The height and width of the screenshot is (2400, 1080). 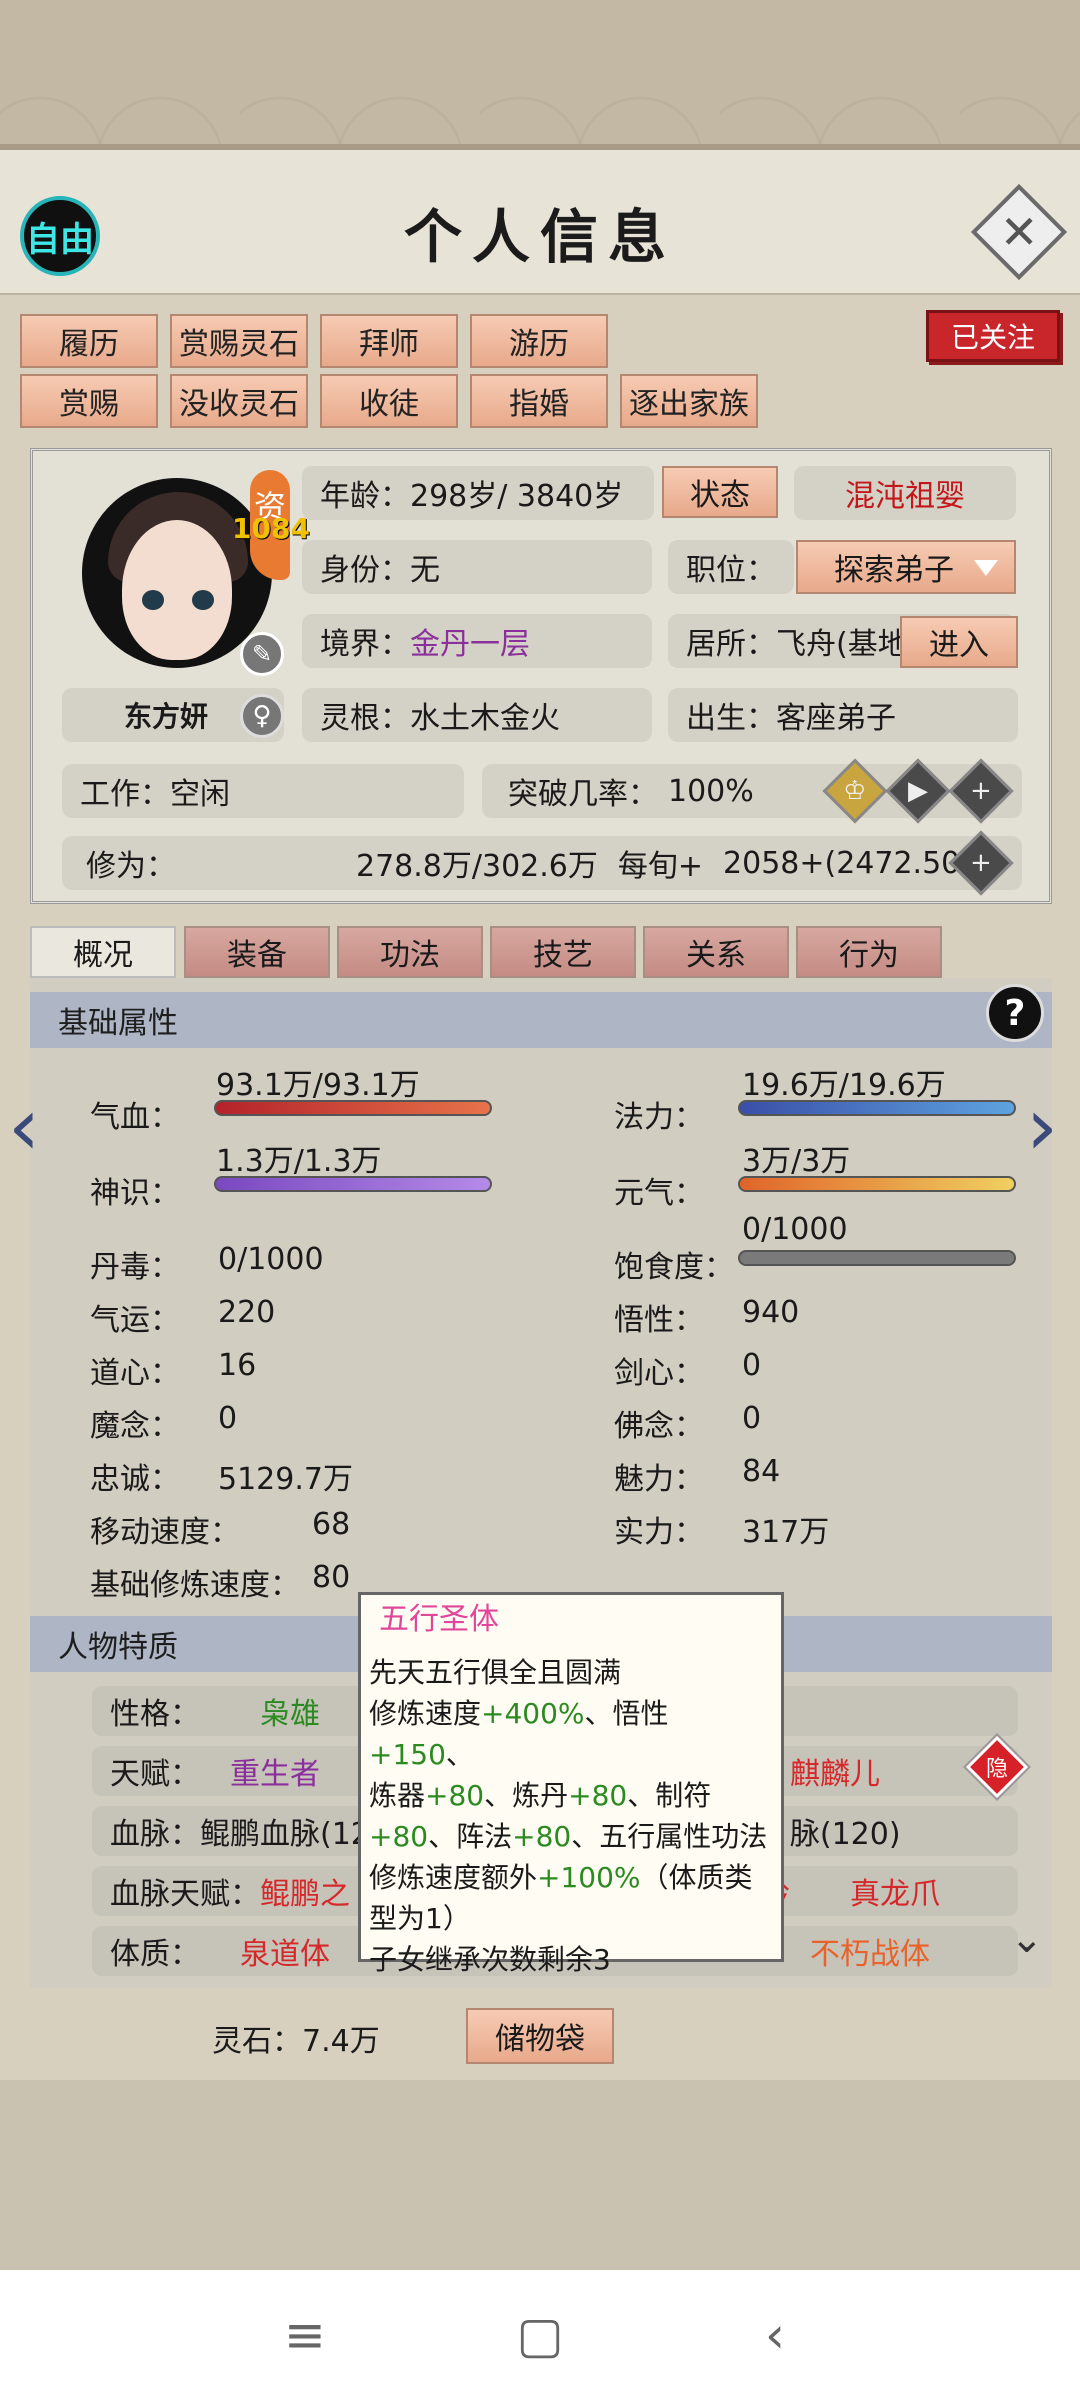 I want to click on physique-label: 体质：, so click(x=155, y=1954).